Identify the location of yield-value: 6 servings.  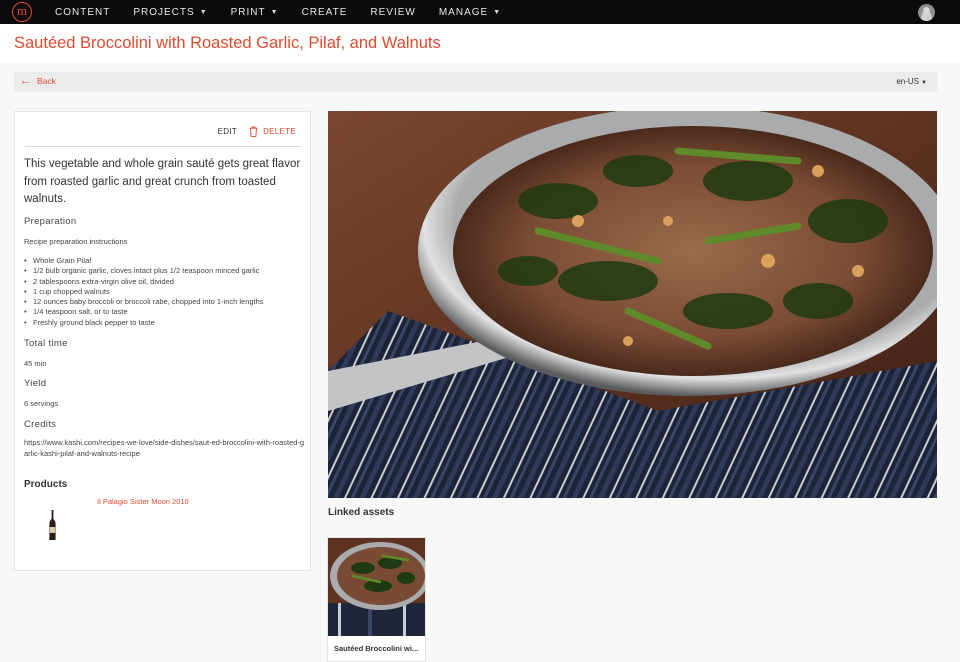
(41, 403).